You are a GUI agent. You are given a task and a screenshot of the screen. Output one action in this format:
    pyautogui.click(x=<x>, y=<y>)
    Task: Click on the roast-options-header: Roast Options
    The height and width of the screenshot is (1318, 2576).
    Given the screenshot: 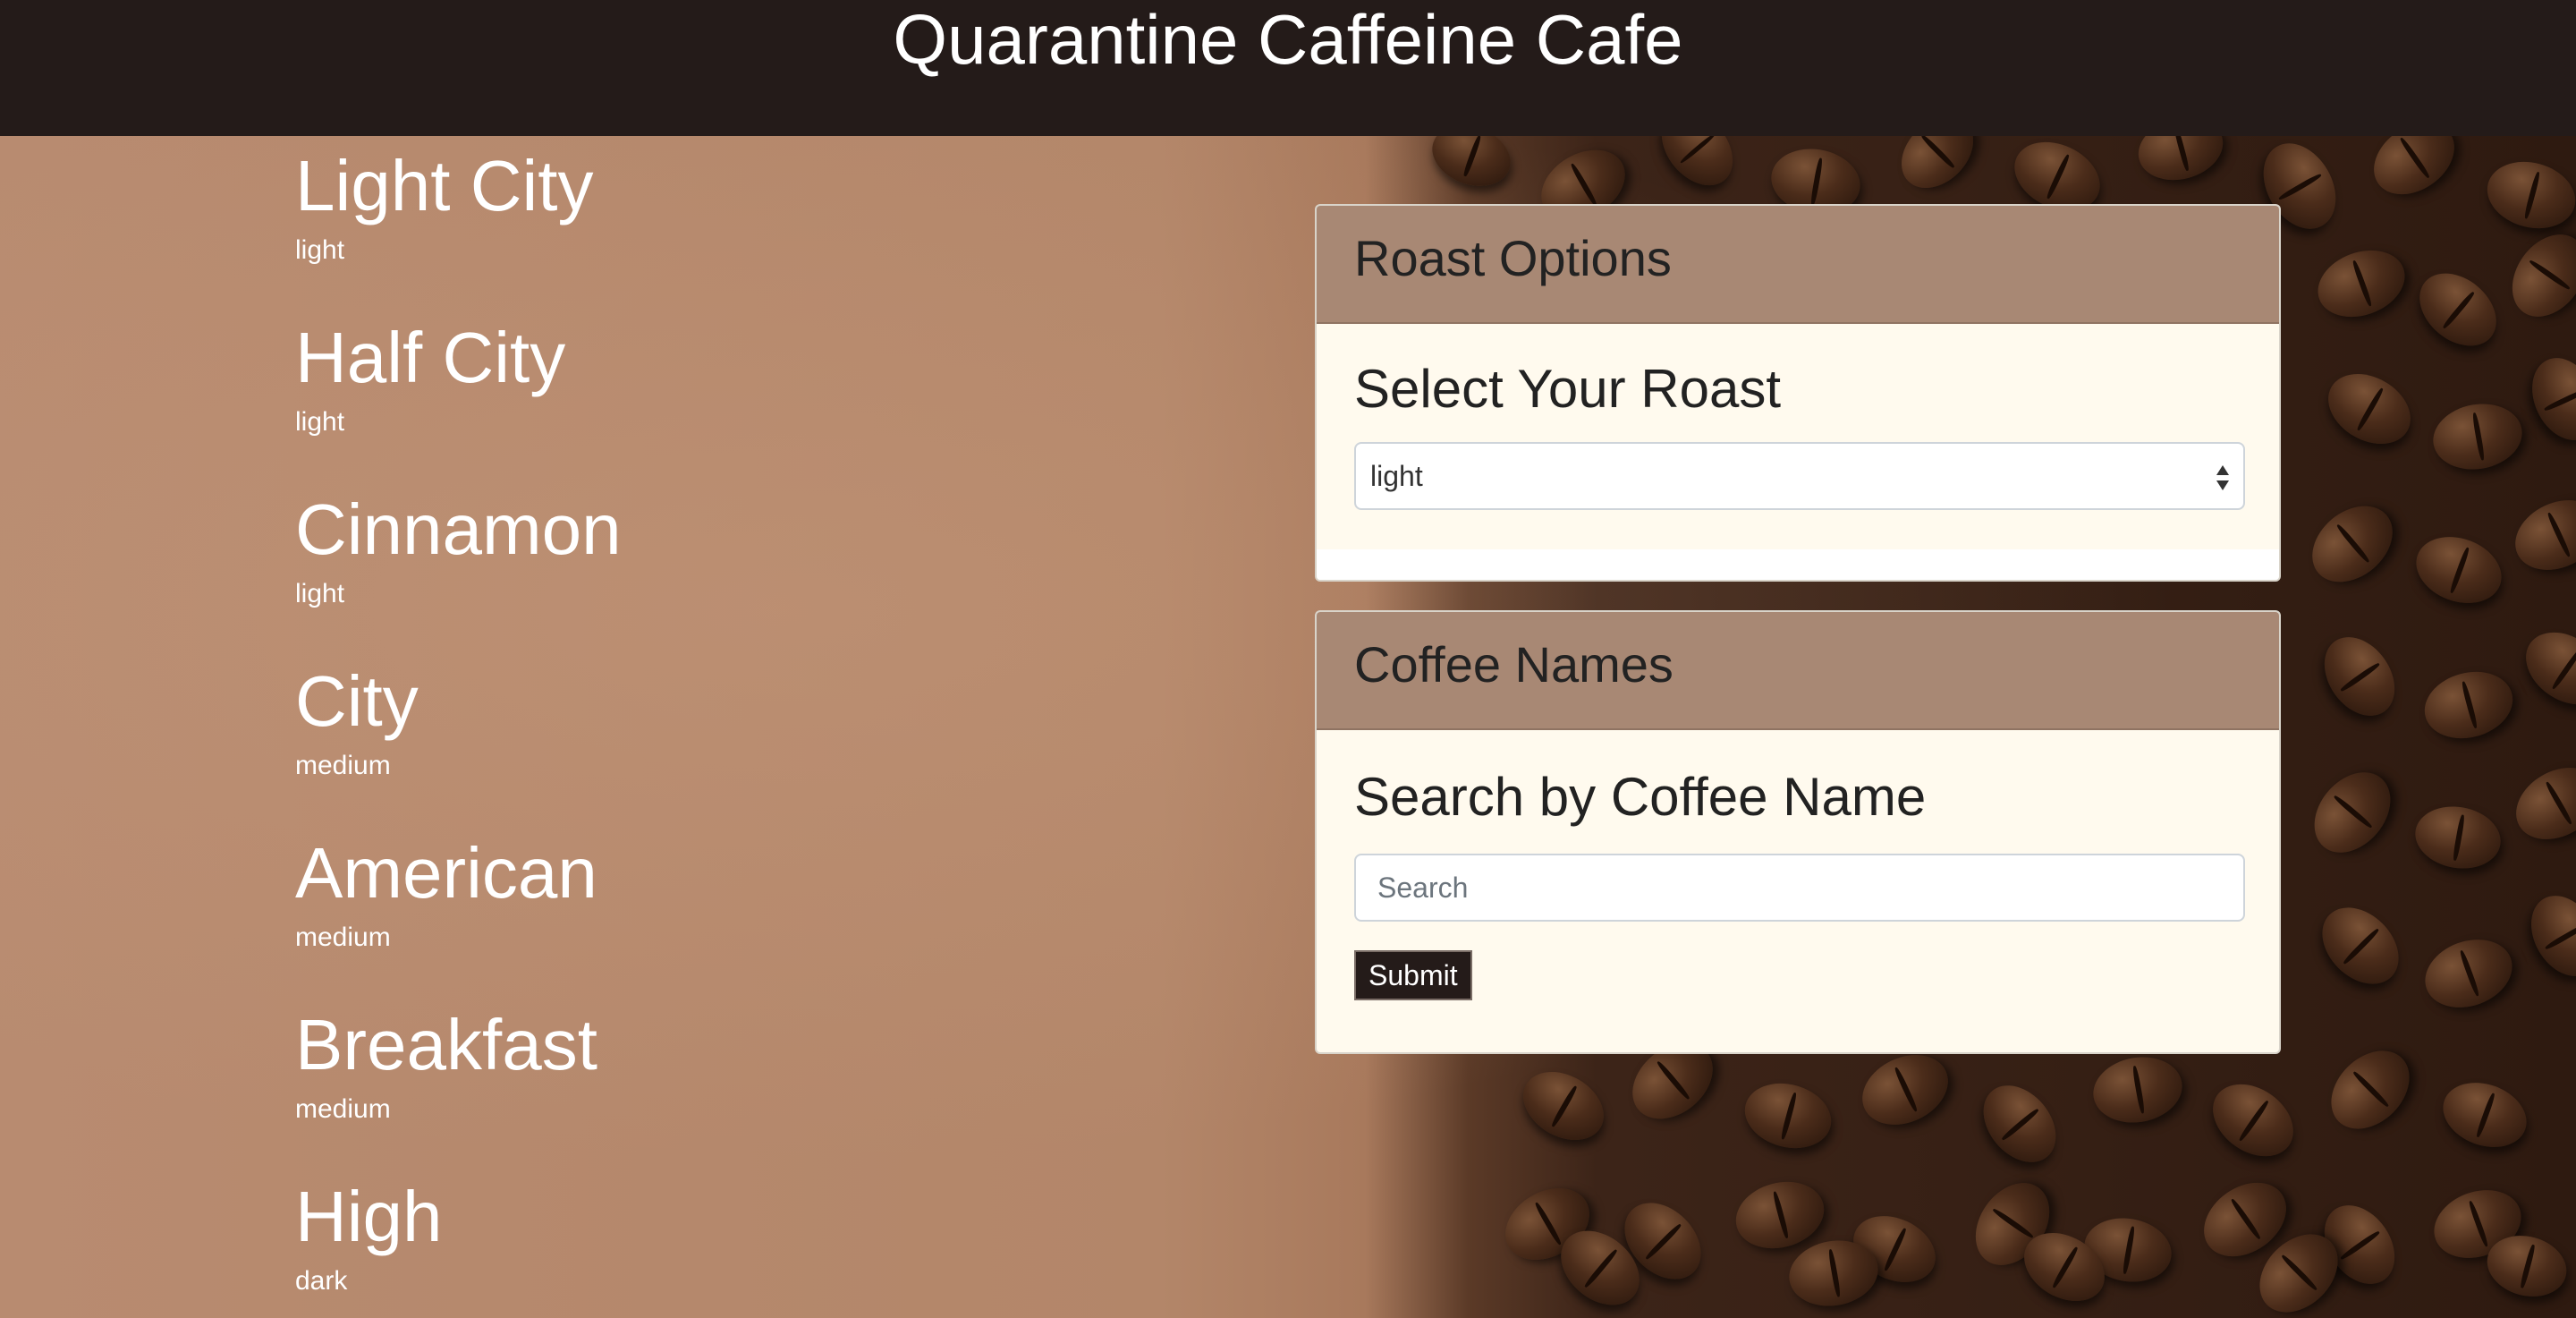 What is the action you would take?
    pyautogui.click(x=1798, y=265)
    